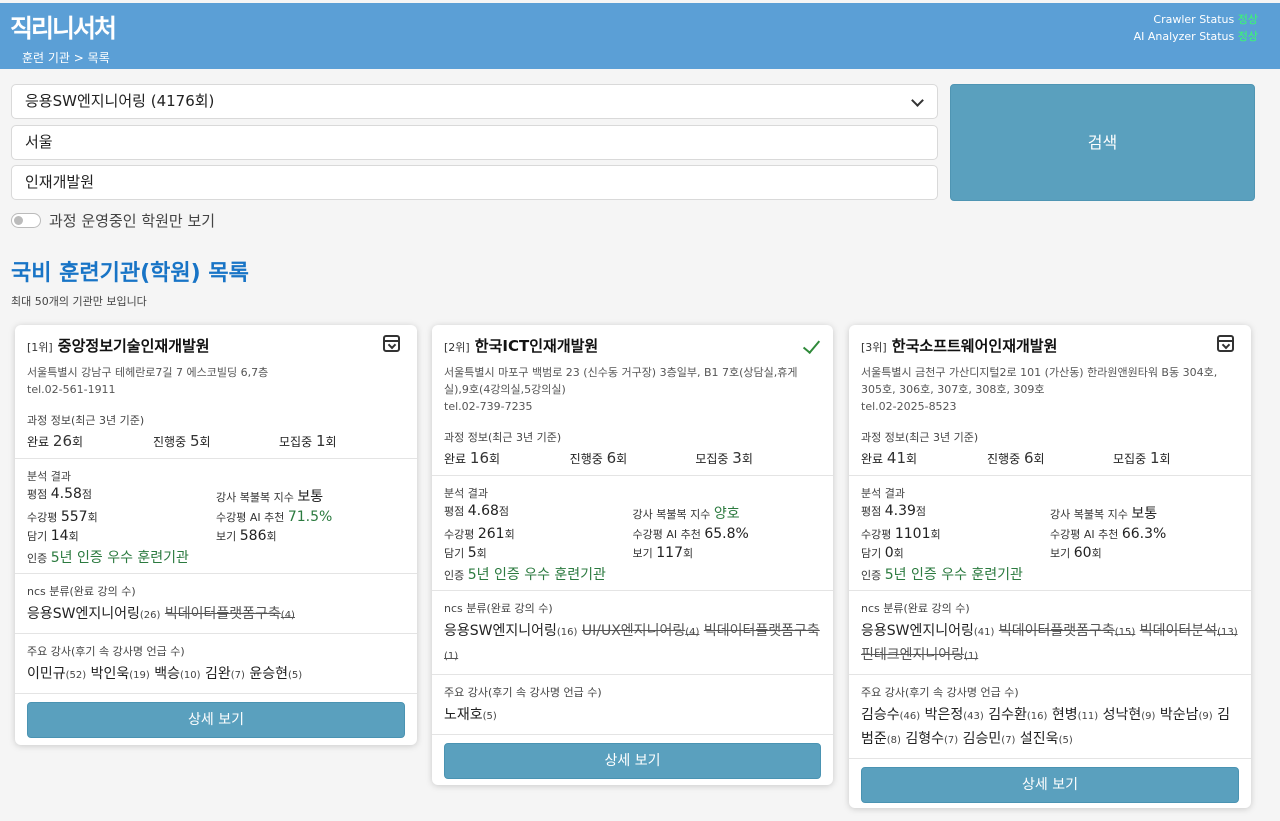 This screenshot has height=821, width=1280. Describe the element at coordinates (40, 347) in the screenshot. I see `rank-badge: [1위]` at that location.